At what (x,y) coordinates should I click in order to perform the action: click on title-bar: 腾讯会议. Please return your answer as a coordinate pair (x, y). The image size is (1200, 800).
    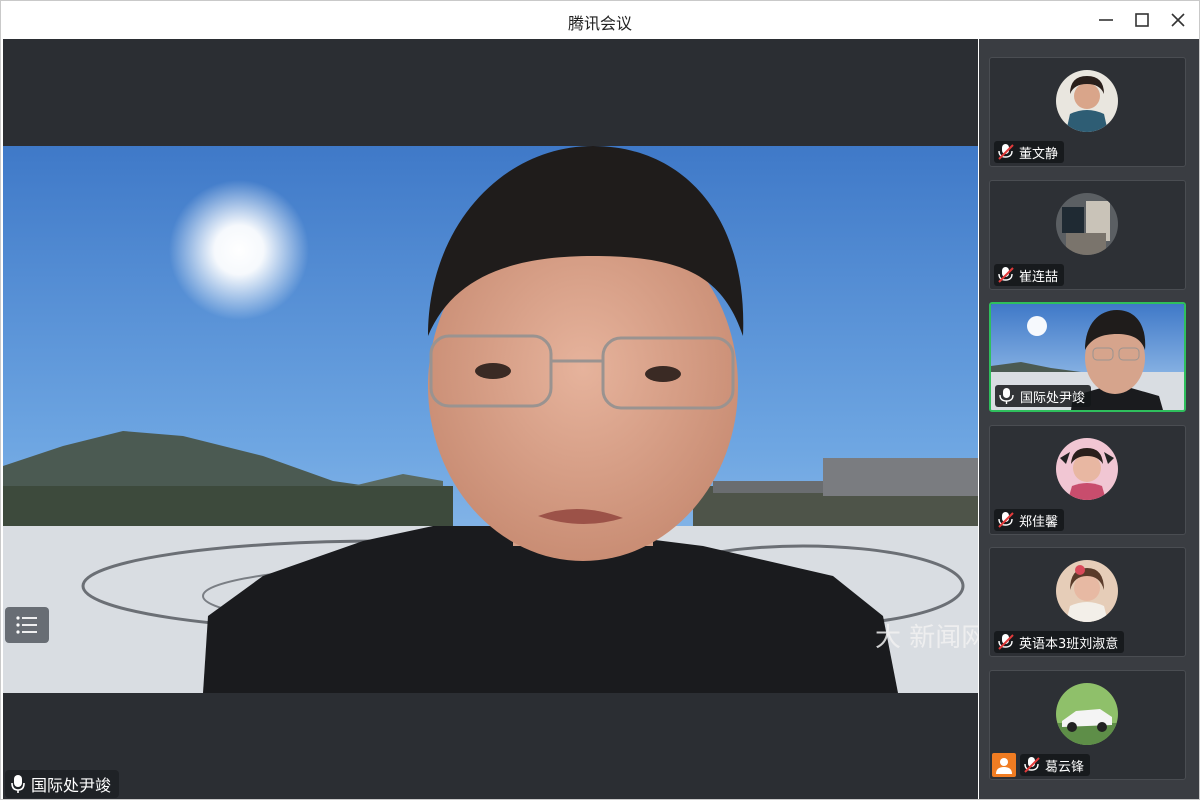
    Looking at the image, I should click on (600, 20).